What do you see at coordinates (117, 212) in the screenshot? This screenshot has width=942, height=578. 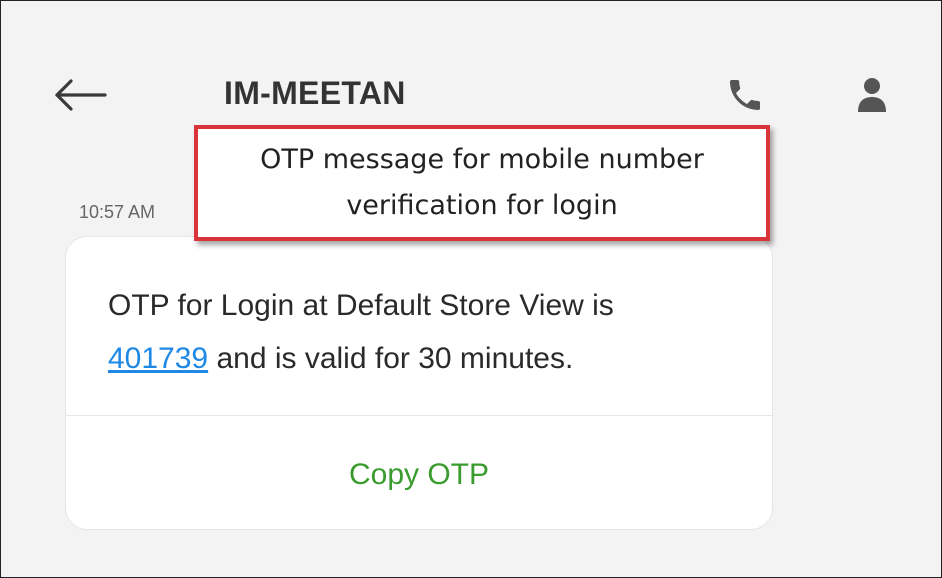 I see `message-timestamp: 10:57 AM` at bounding box center [117, 212].